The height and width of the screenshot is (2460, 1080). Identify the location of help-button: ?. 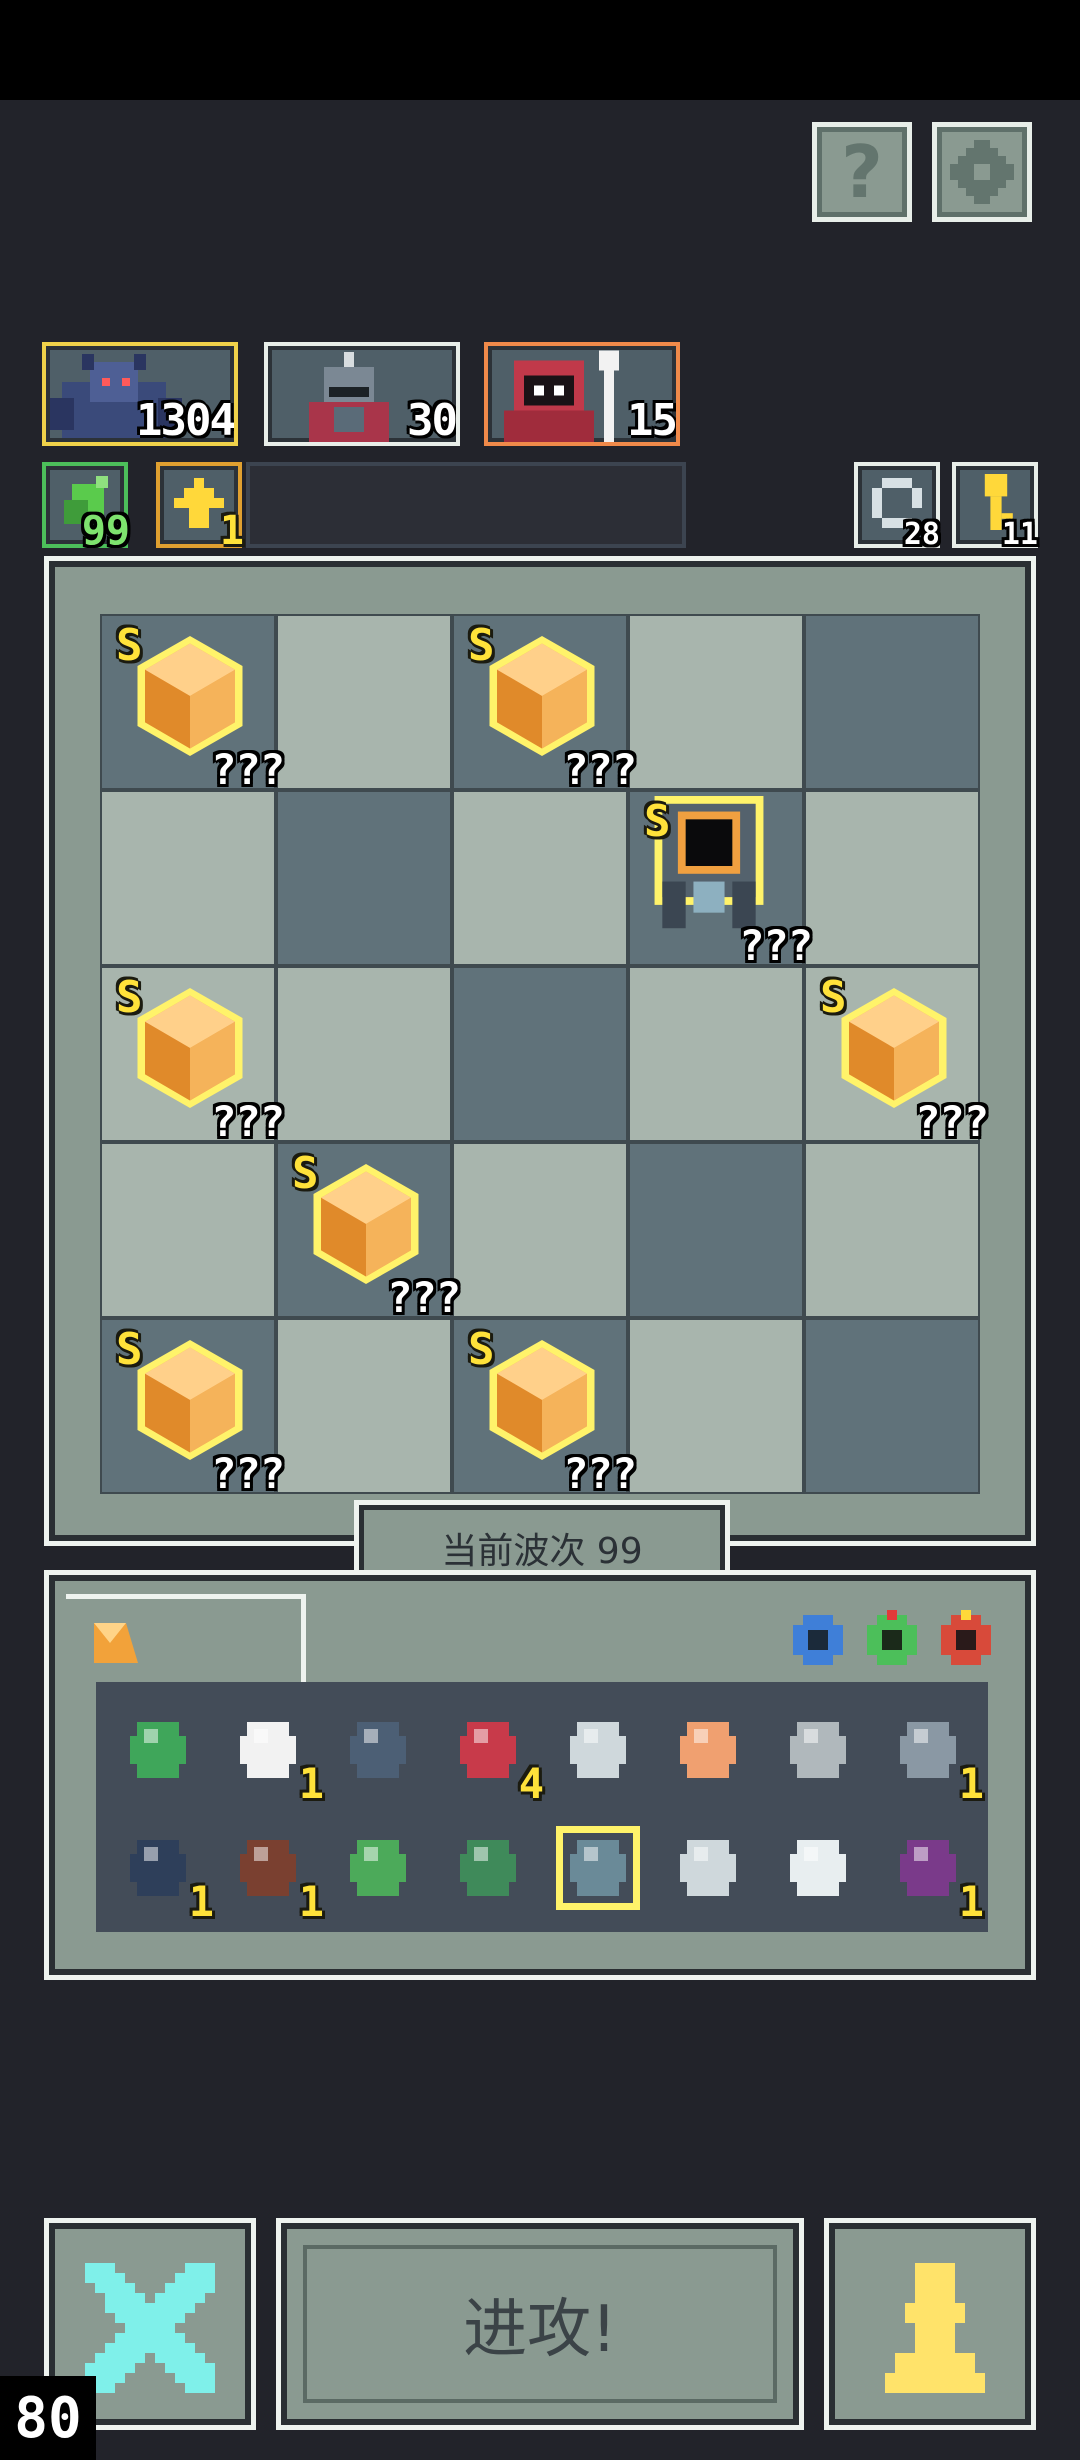
(862, 172).